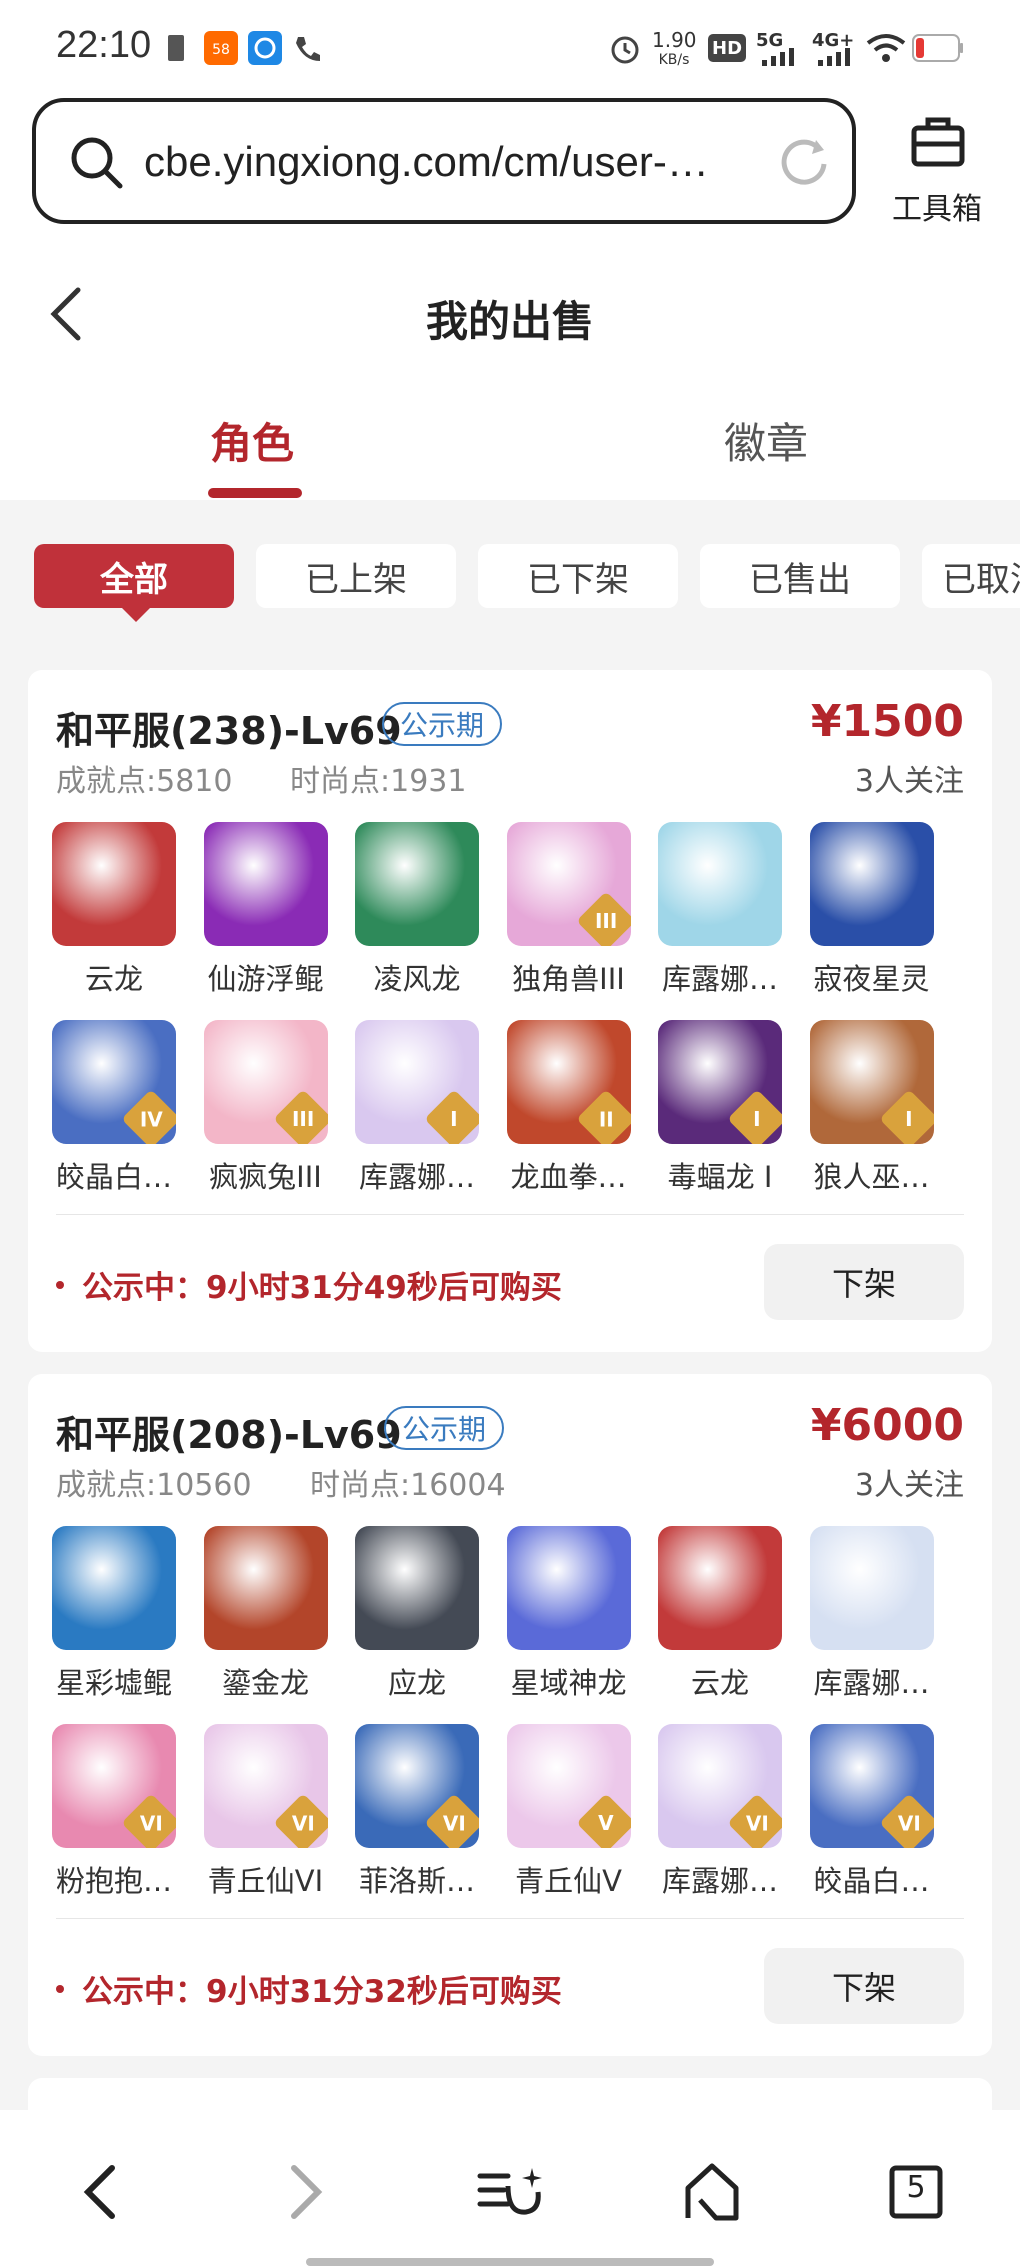 This screenshot has width=1020, height=2267. I want to click on pet-name: 鎏金龙, so click(265, 1683).